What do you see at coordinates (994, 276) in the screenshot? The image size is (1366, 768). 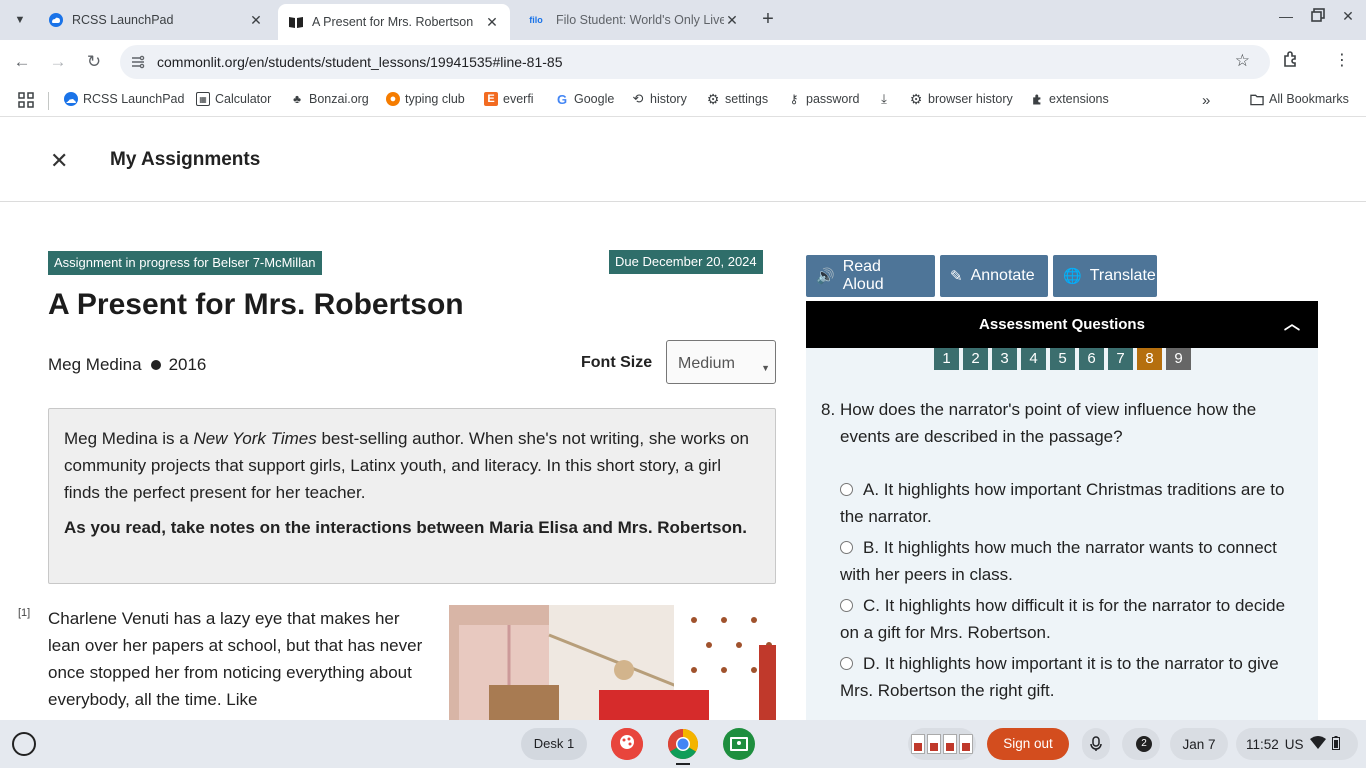 I see `annotate-button: ✎ Annotate` at bounding box center [994, 276].